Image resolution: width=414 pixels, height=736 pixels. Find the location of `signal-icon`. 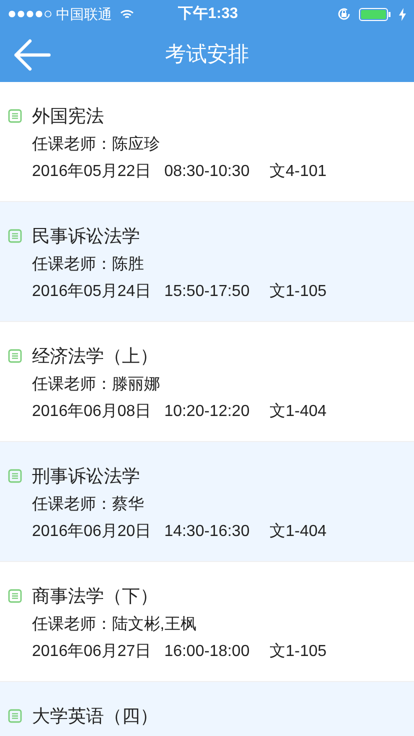

signal-icon is located at coordinates (30, 14).